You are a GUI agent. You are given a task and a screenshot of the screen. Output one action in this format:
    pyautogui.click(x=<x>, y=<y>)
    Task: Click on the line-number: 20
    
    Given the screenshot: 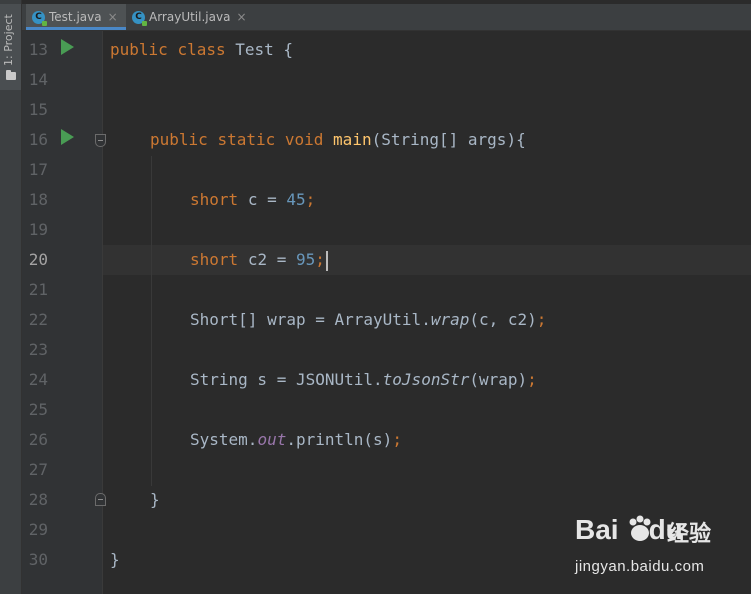 What is the action you would take?
    pyautogui.click(x=38, y=259)
    